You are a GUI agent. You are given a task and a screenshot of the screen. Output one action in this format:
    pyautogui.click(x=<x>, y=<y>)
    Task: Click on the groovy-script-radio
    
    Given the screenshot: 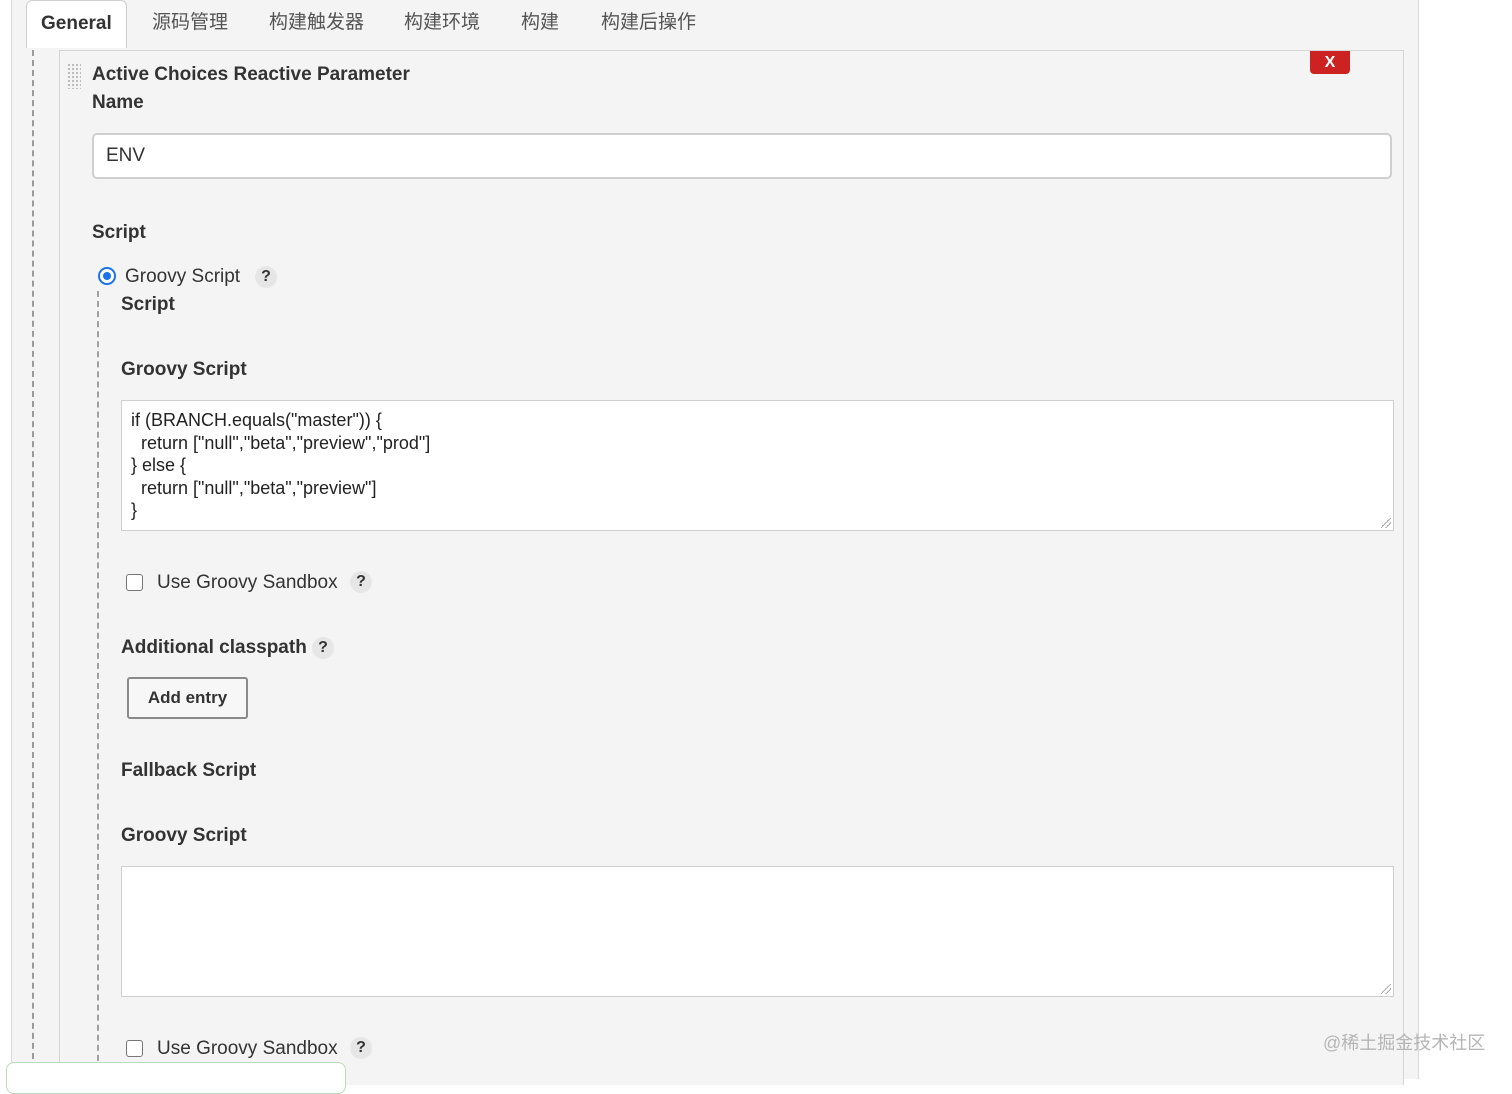 What is the action you would take?
    pyautogui.click(x=107, y=276)
    